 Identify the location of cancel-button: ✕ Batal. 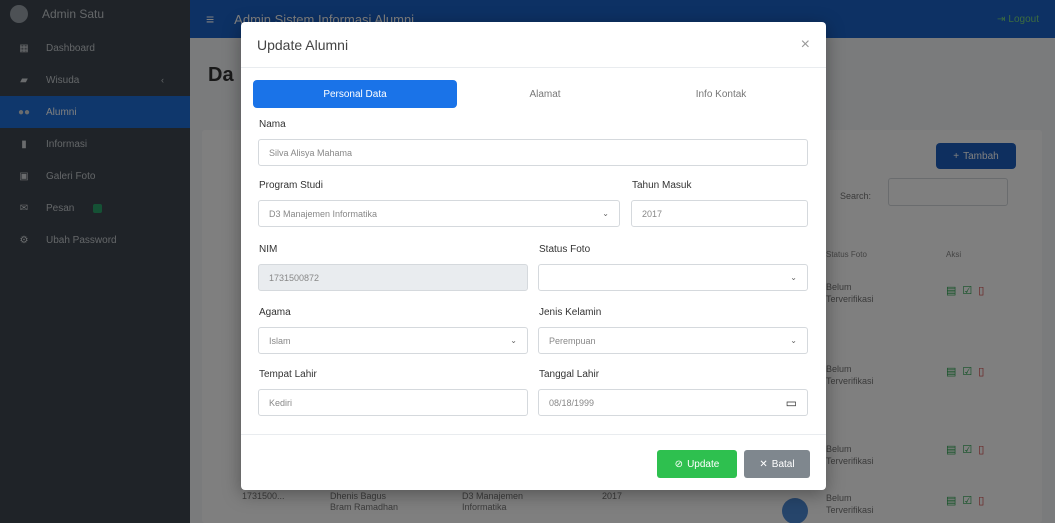
(777, 464).